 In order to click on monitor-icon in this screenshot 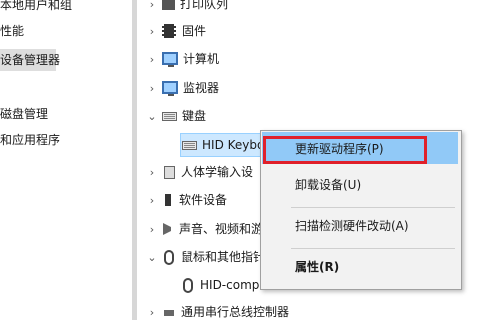, I will do `click(170, 88)`.